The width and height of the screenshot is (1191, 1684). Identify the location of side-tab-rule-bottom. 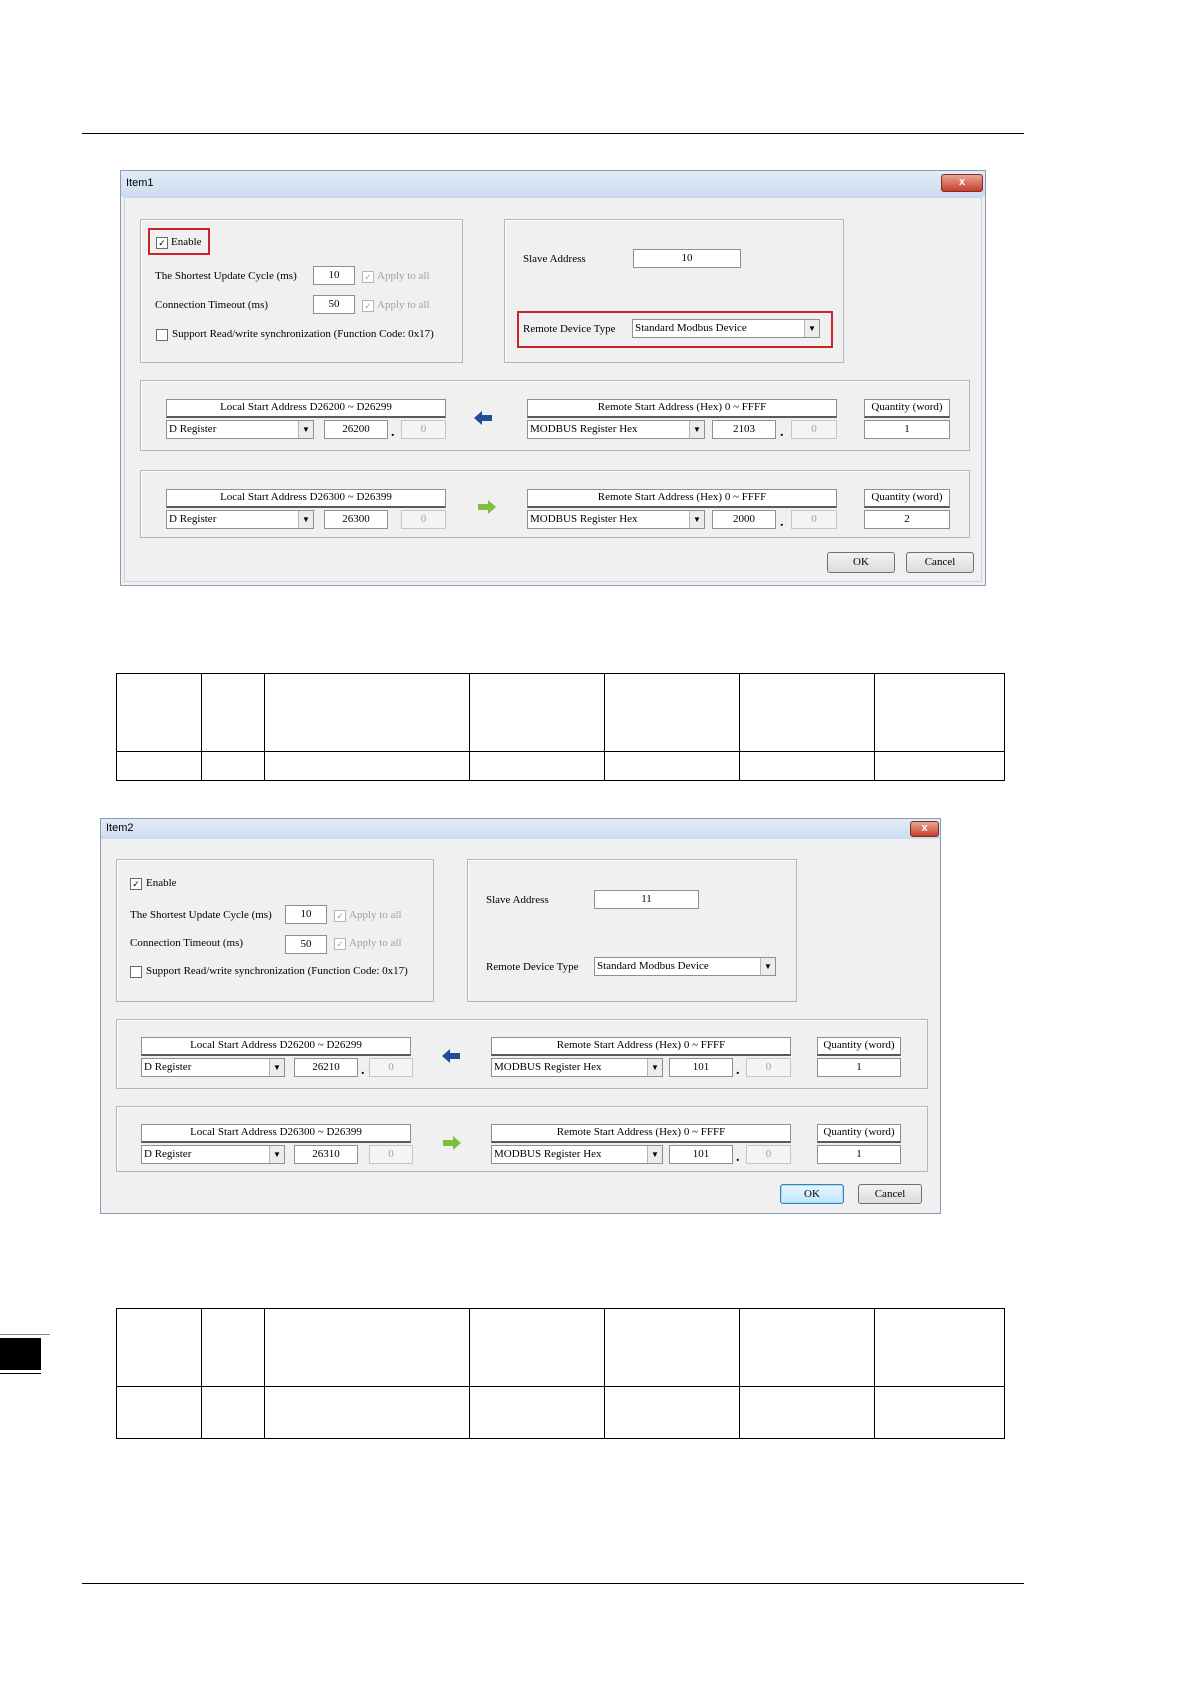
(20, 1373).